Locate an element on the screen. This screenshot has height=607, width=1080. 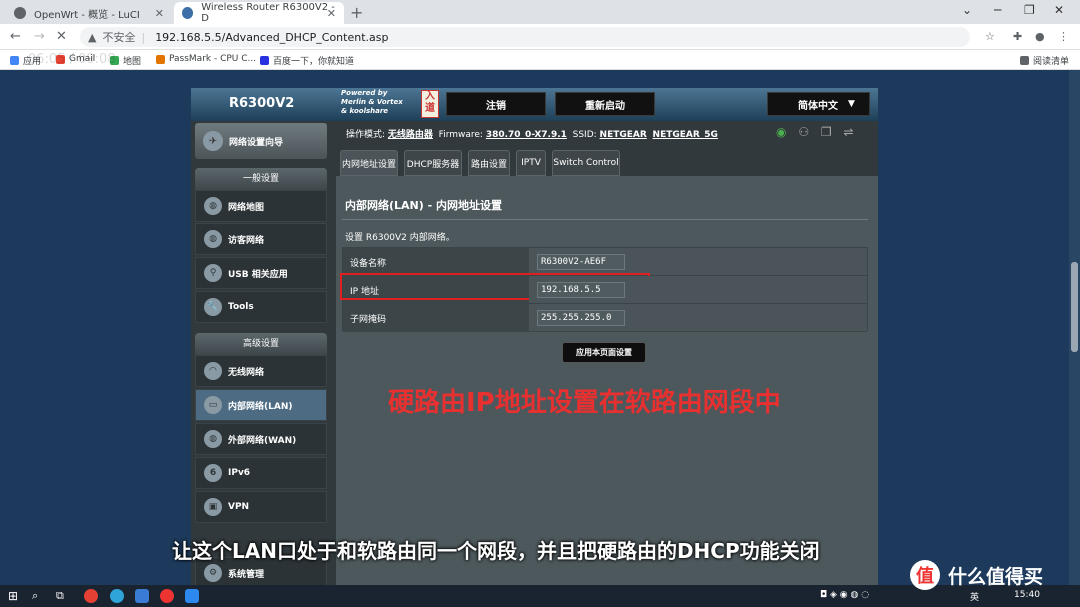
record-taskbar-icon is located at coordinates (167, 596).